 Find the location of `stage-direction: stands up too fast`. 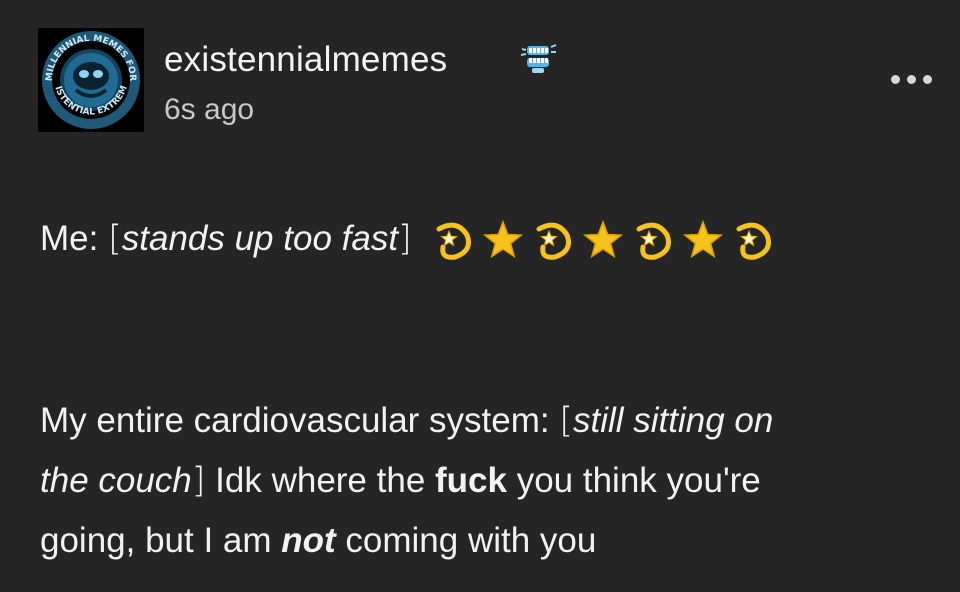

stage-direction: stands up too fast is located at coordinates (260, 238).